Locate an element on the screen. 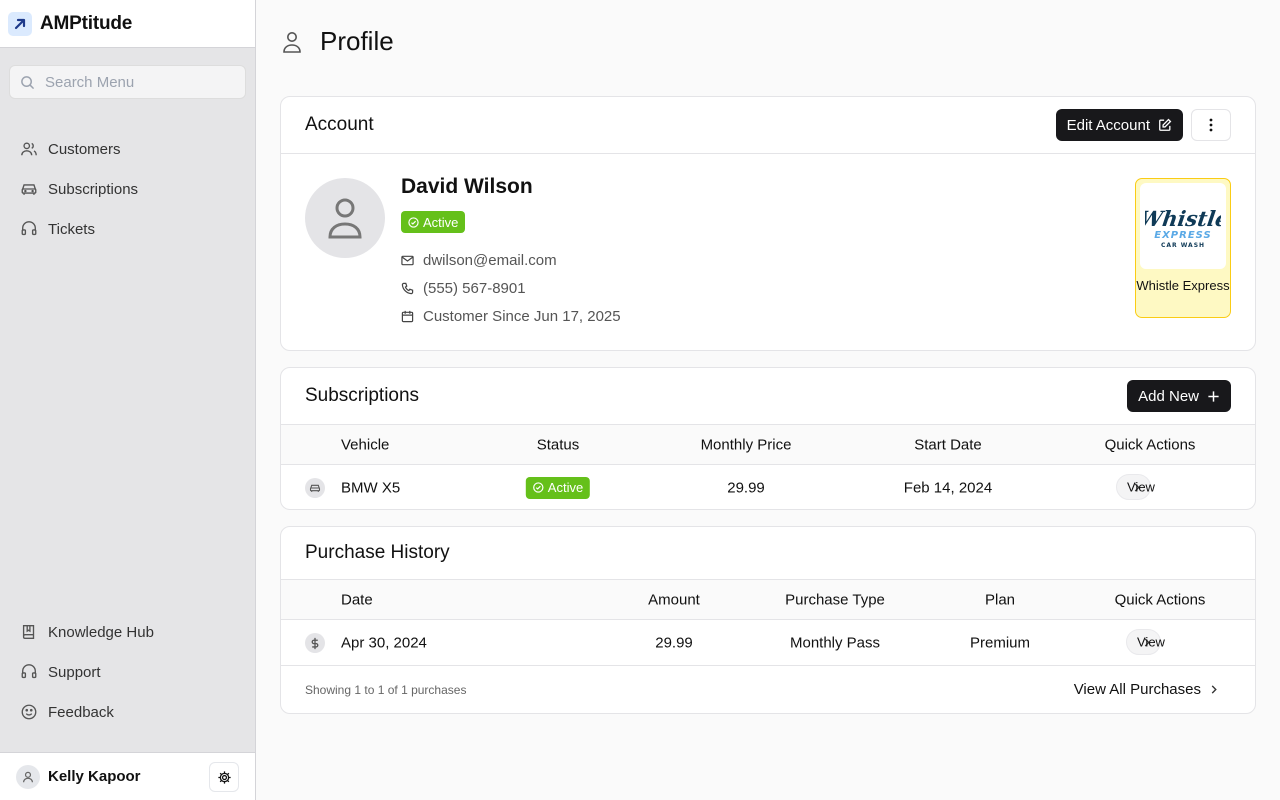  app-name: AMPtitude is located at coordinates (86, 23).